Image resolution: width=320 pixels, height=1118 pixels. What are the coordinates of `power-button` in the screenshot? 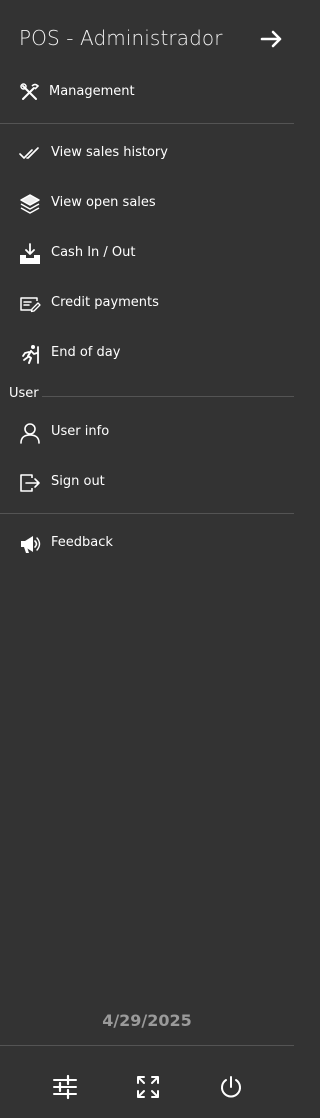 It's located at (231, 1087).